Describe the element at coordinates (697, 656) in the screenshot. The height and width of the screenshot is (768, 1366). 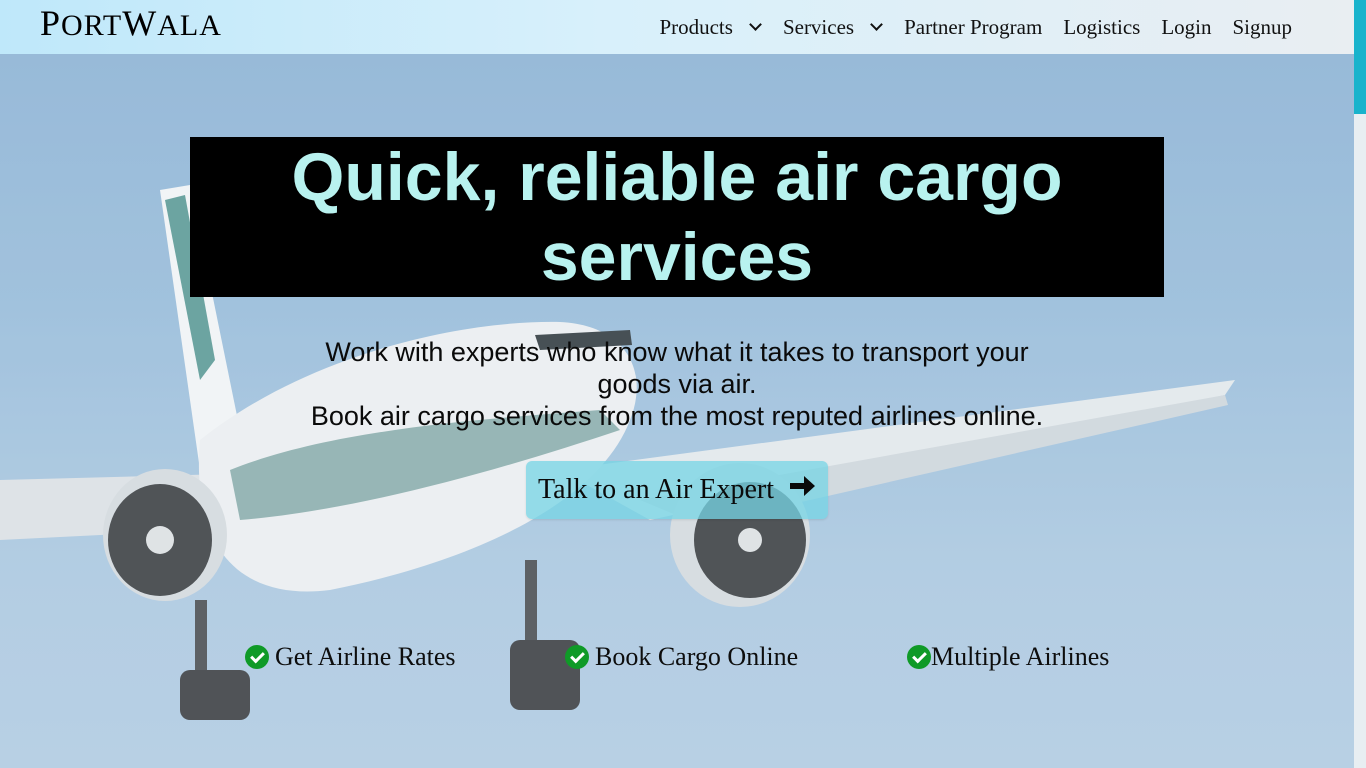
I see `feature-label: Book Cargo Online` at that location.